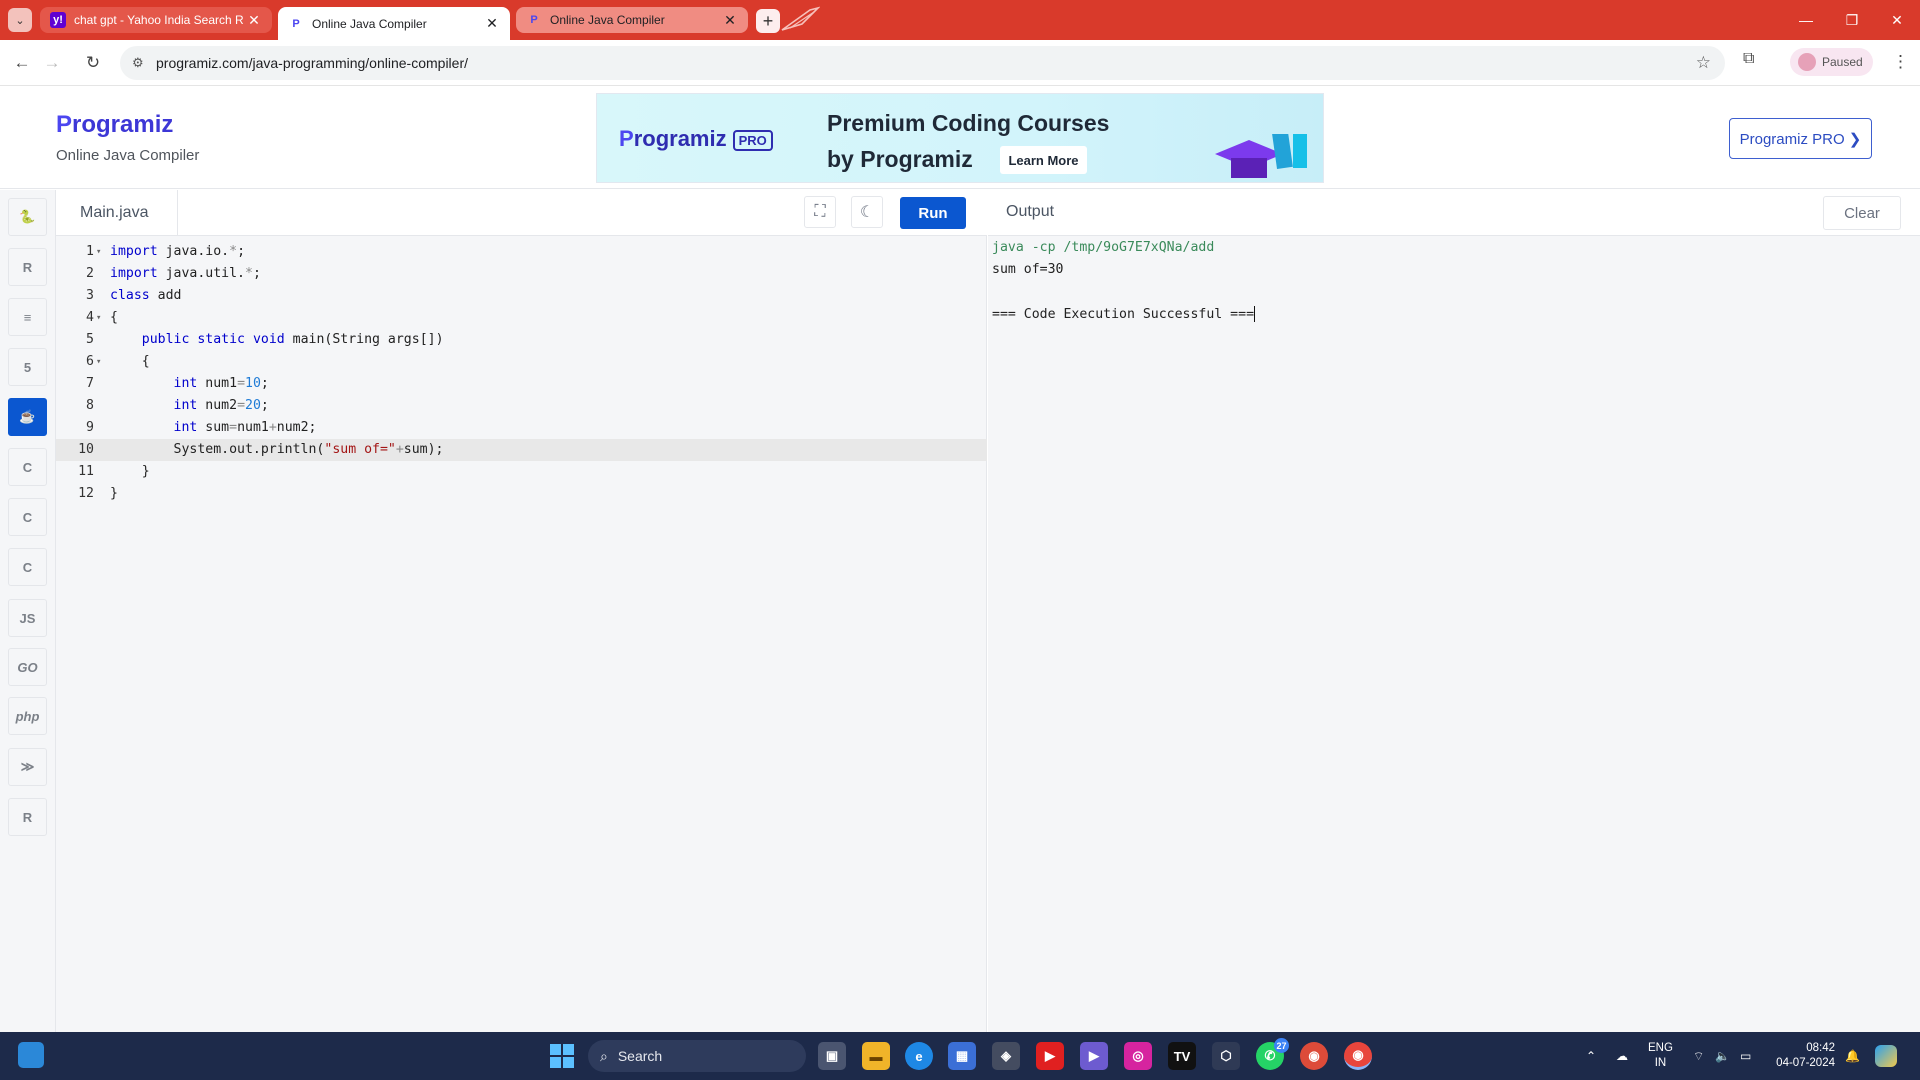  Describe the element at coordinates (189, 406) in the screenshot. I see `code-text: int num2=20;` at that location.